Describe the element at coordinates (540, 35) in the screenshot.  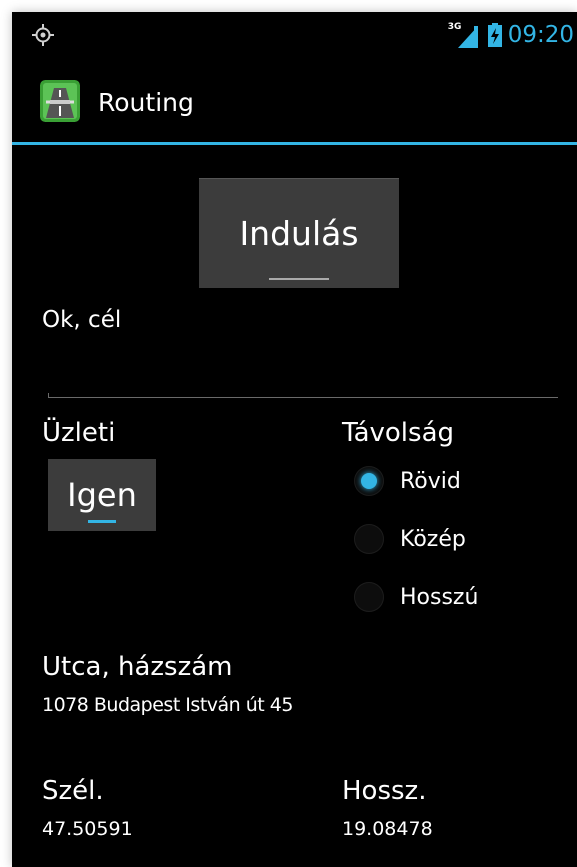
I see `status-clock: 09:20` at that location.